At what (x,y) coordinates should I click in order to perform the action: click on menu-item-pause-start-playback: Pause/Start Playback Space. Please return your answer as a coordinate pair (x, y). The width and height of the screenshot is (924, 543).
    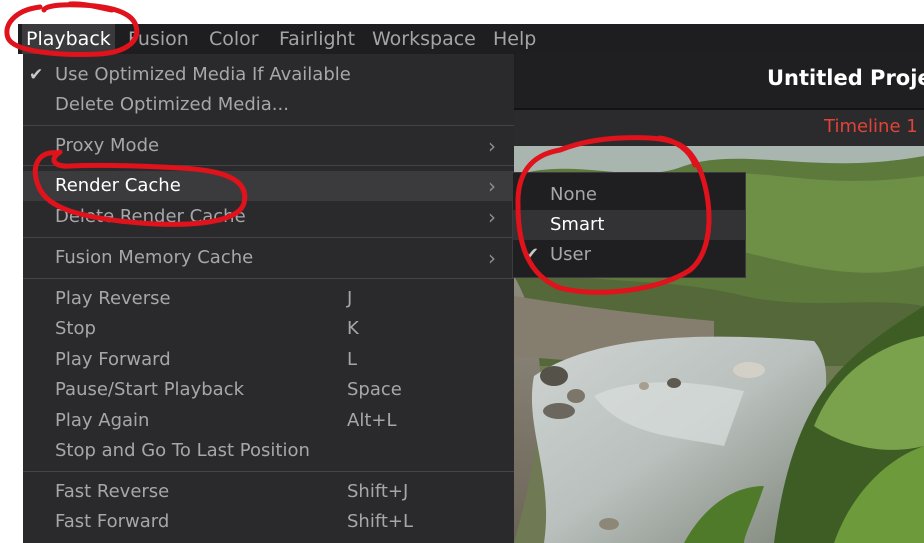
    Looking at the image, I should click on (268, 390).